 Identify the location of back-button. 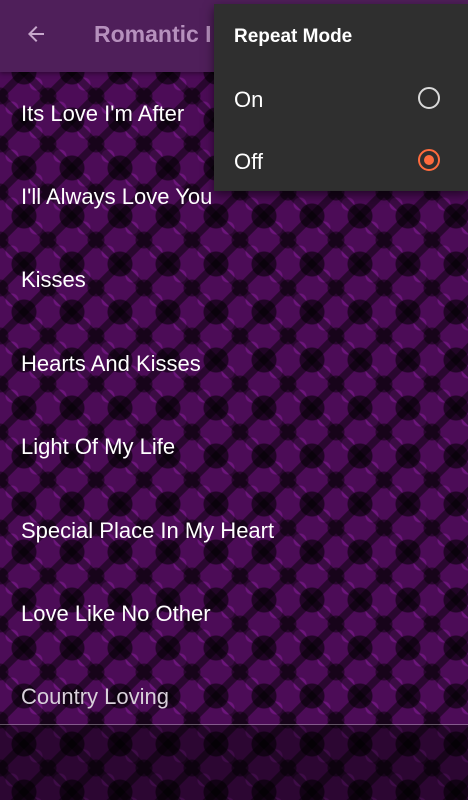
(36, 34).